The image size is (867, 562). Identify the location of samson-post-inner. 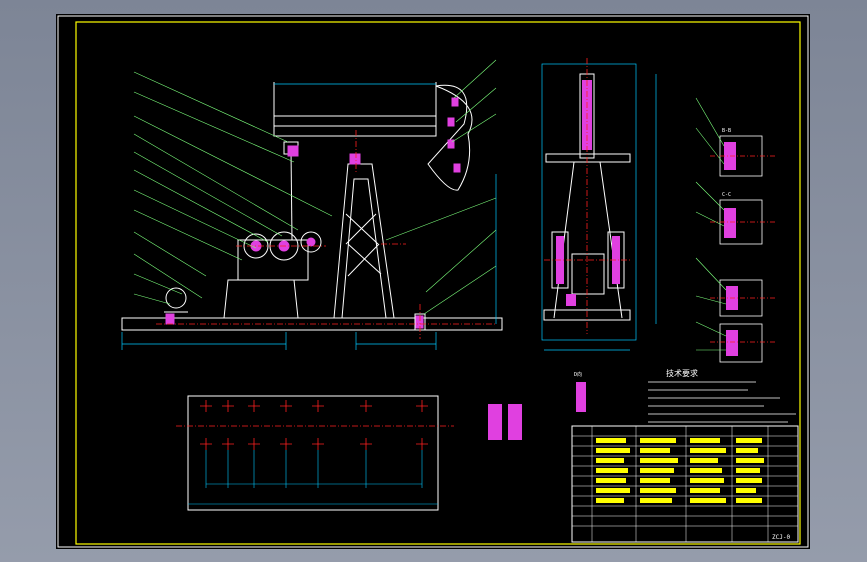
(364, 248).